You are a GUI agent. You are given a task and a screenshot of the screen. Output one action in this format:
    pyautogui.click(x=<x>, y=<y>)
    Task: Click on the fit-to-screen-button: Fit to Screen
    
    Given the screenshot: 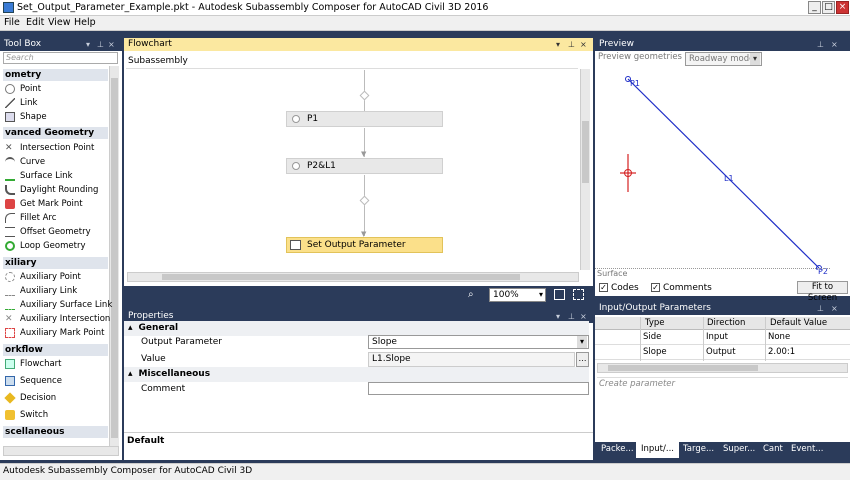 What is the action you would take?
    pyautogui.click(x=822, y=292)
    